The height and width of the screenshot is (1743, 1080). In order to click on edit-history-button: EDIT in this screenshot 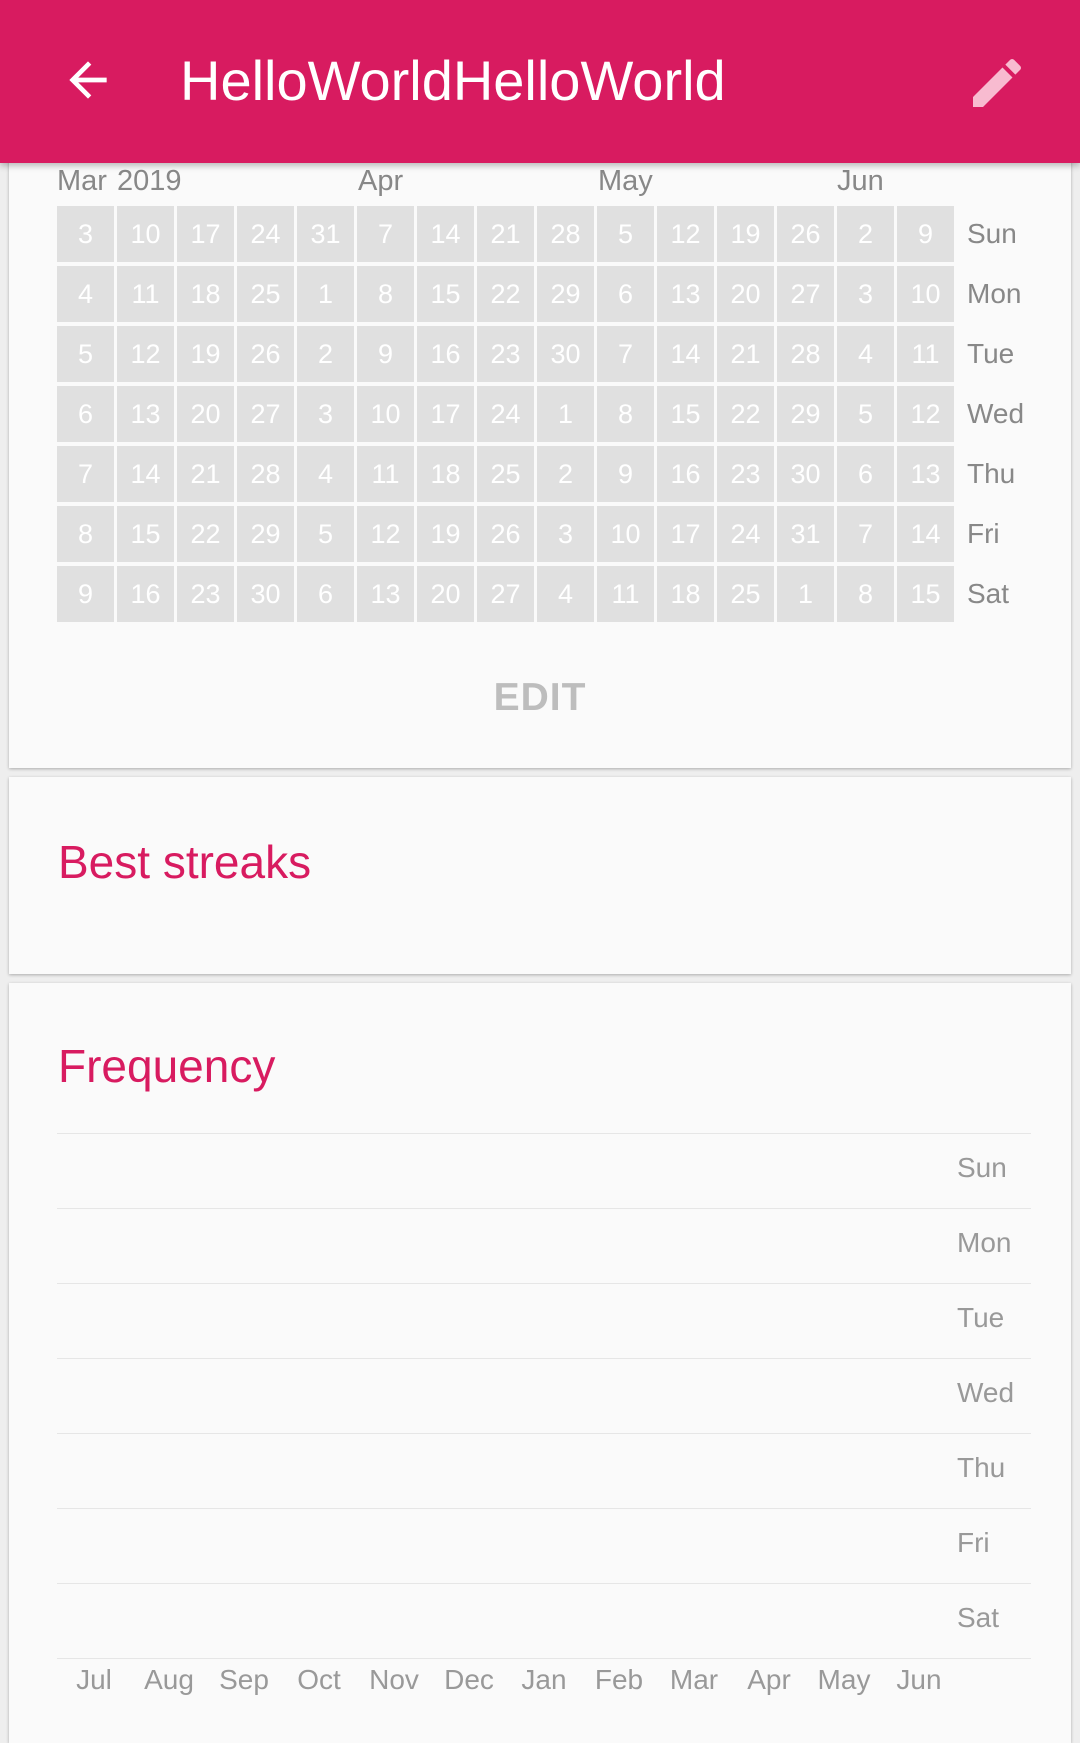, I will do `click(540, 698)`.